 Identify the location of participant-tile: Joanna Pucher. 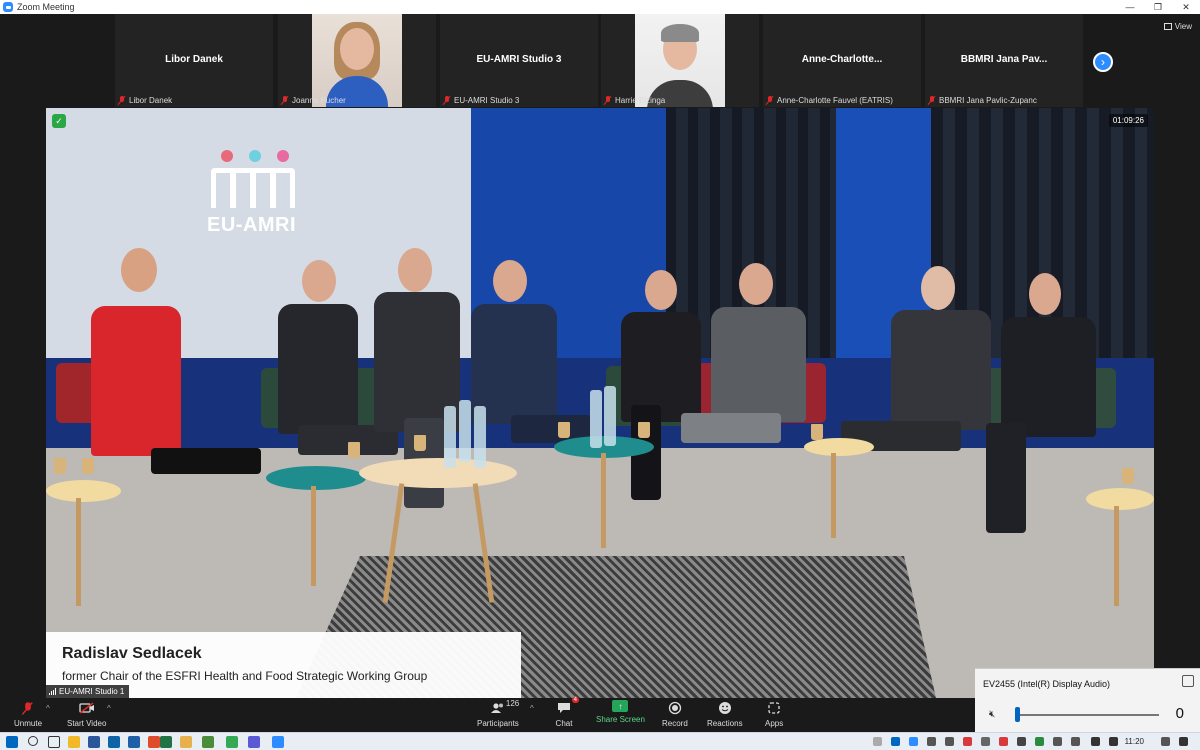
(357, 60).